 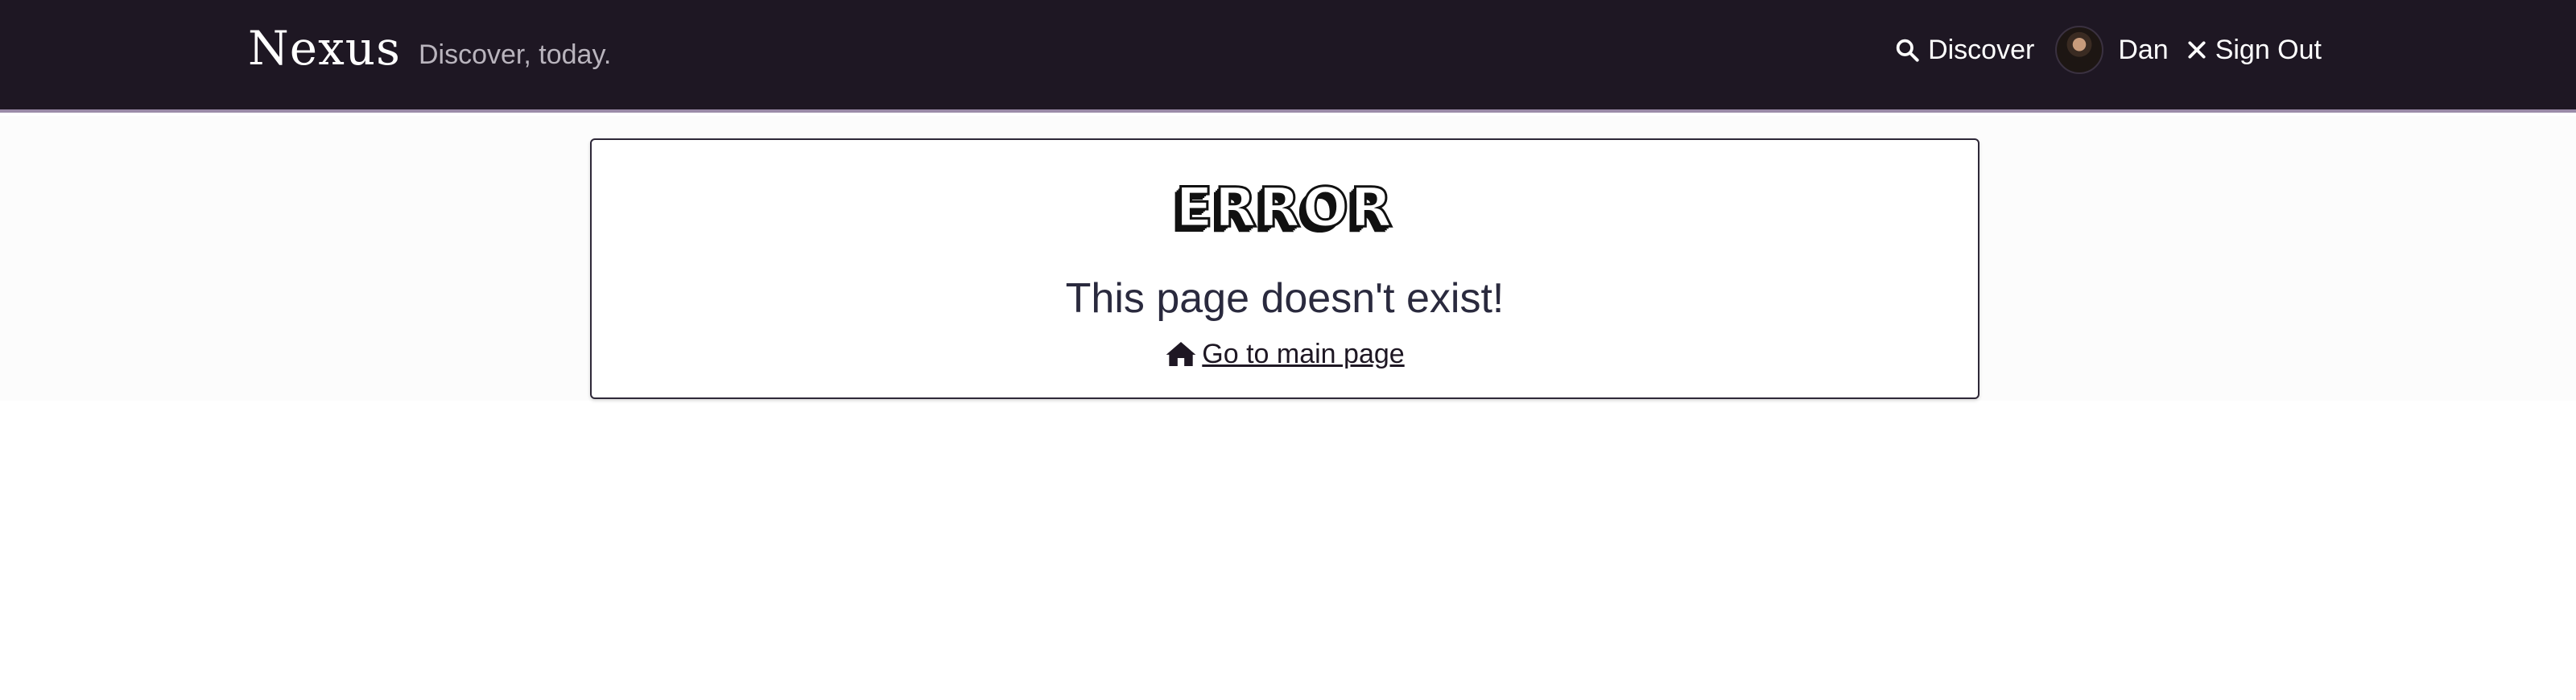 I want to click on home-link-container: Go to main page, so click(x=1285, y=356).